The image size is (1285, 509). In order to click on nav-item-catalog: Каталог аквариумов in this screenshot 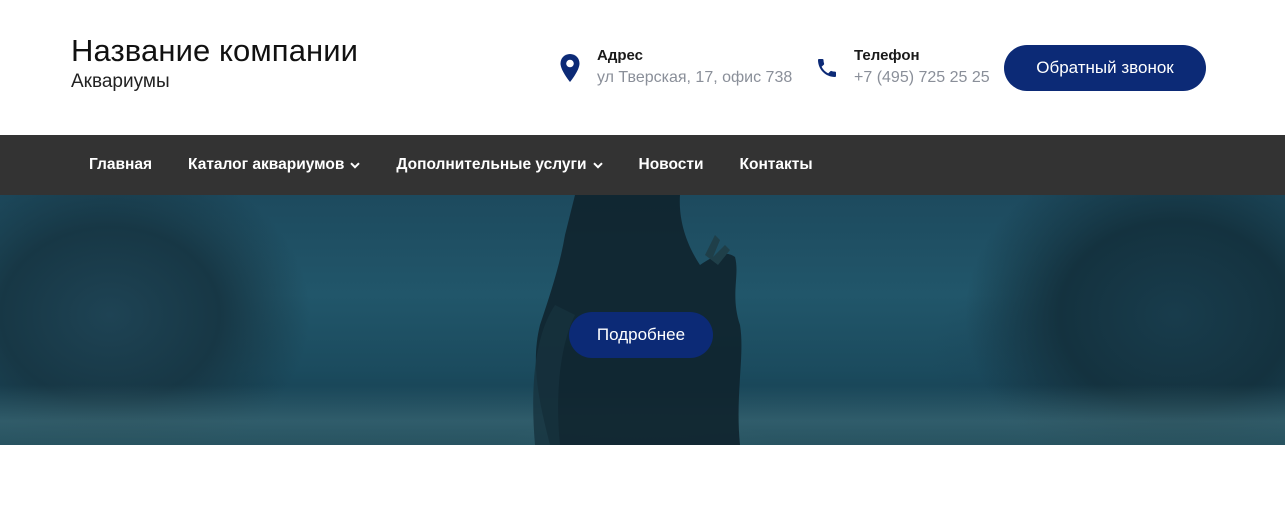, I will do `click(274, 165)`.